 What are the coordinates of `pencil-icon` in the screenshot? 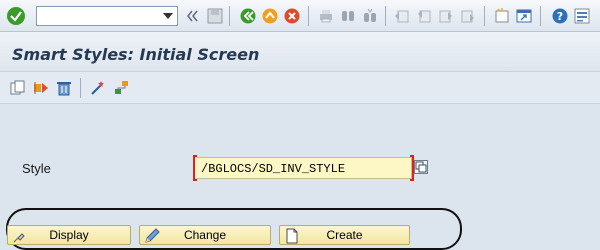 It's located at (152, 235).